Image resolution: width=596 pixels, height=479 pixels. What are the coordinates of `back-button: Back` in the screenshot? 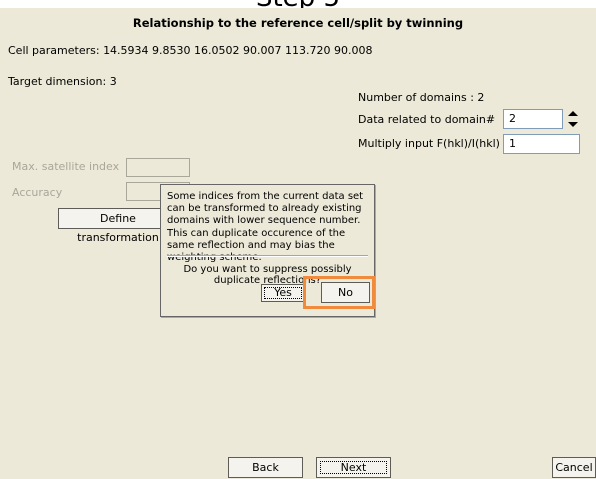 It's located at (265, 467).